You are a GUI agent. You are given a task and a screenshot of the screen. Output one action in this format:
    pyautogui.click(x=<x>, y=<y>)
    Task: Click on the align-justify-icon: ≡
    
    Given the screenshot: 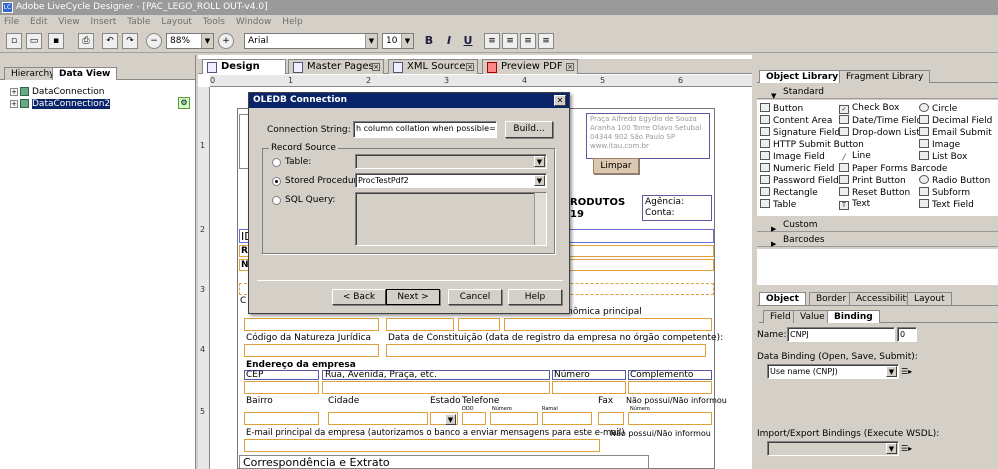 What is the action you would take?
    pyautogui.click(x=546, y=41)
    